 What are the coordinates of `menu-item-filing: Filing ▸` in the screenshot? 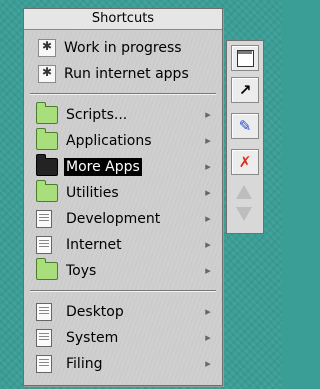 It's located at (125, 364).